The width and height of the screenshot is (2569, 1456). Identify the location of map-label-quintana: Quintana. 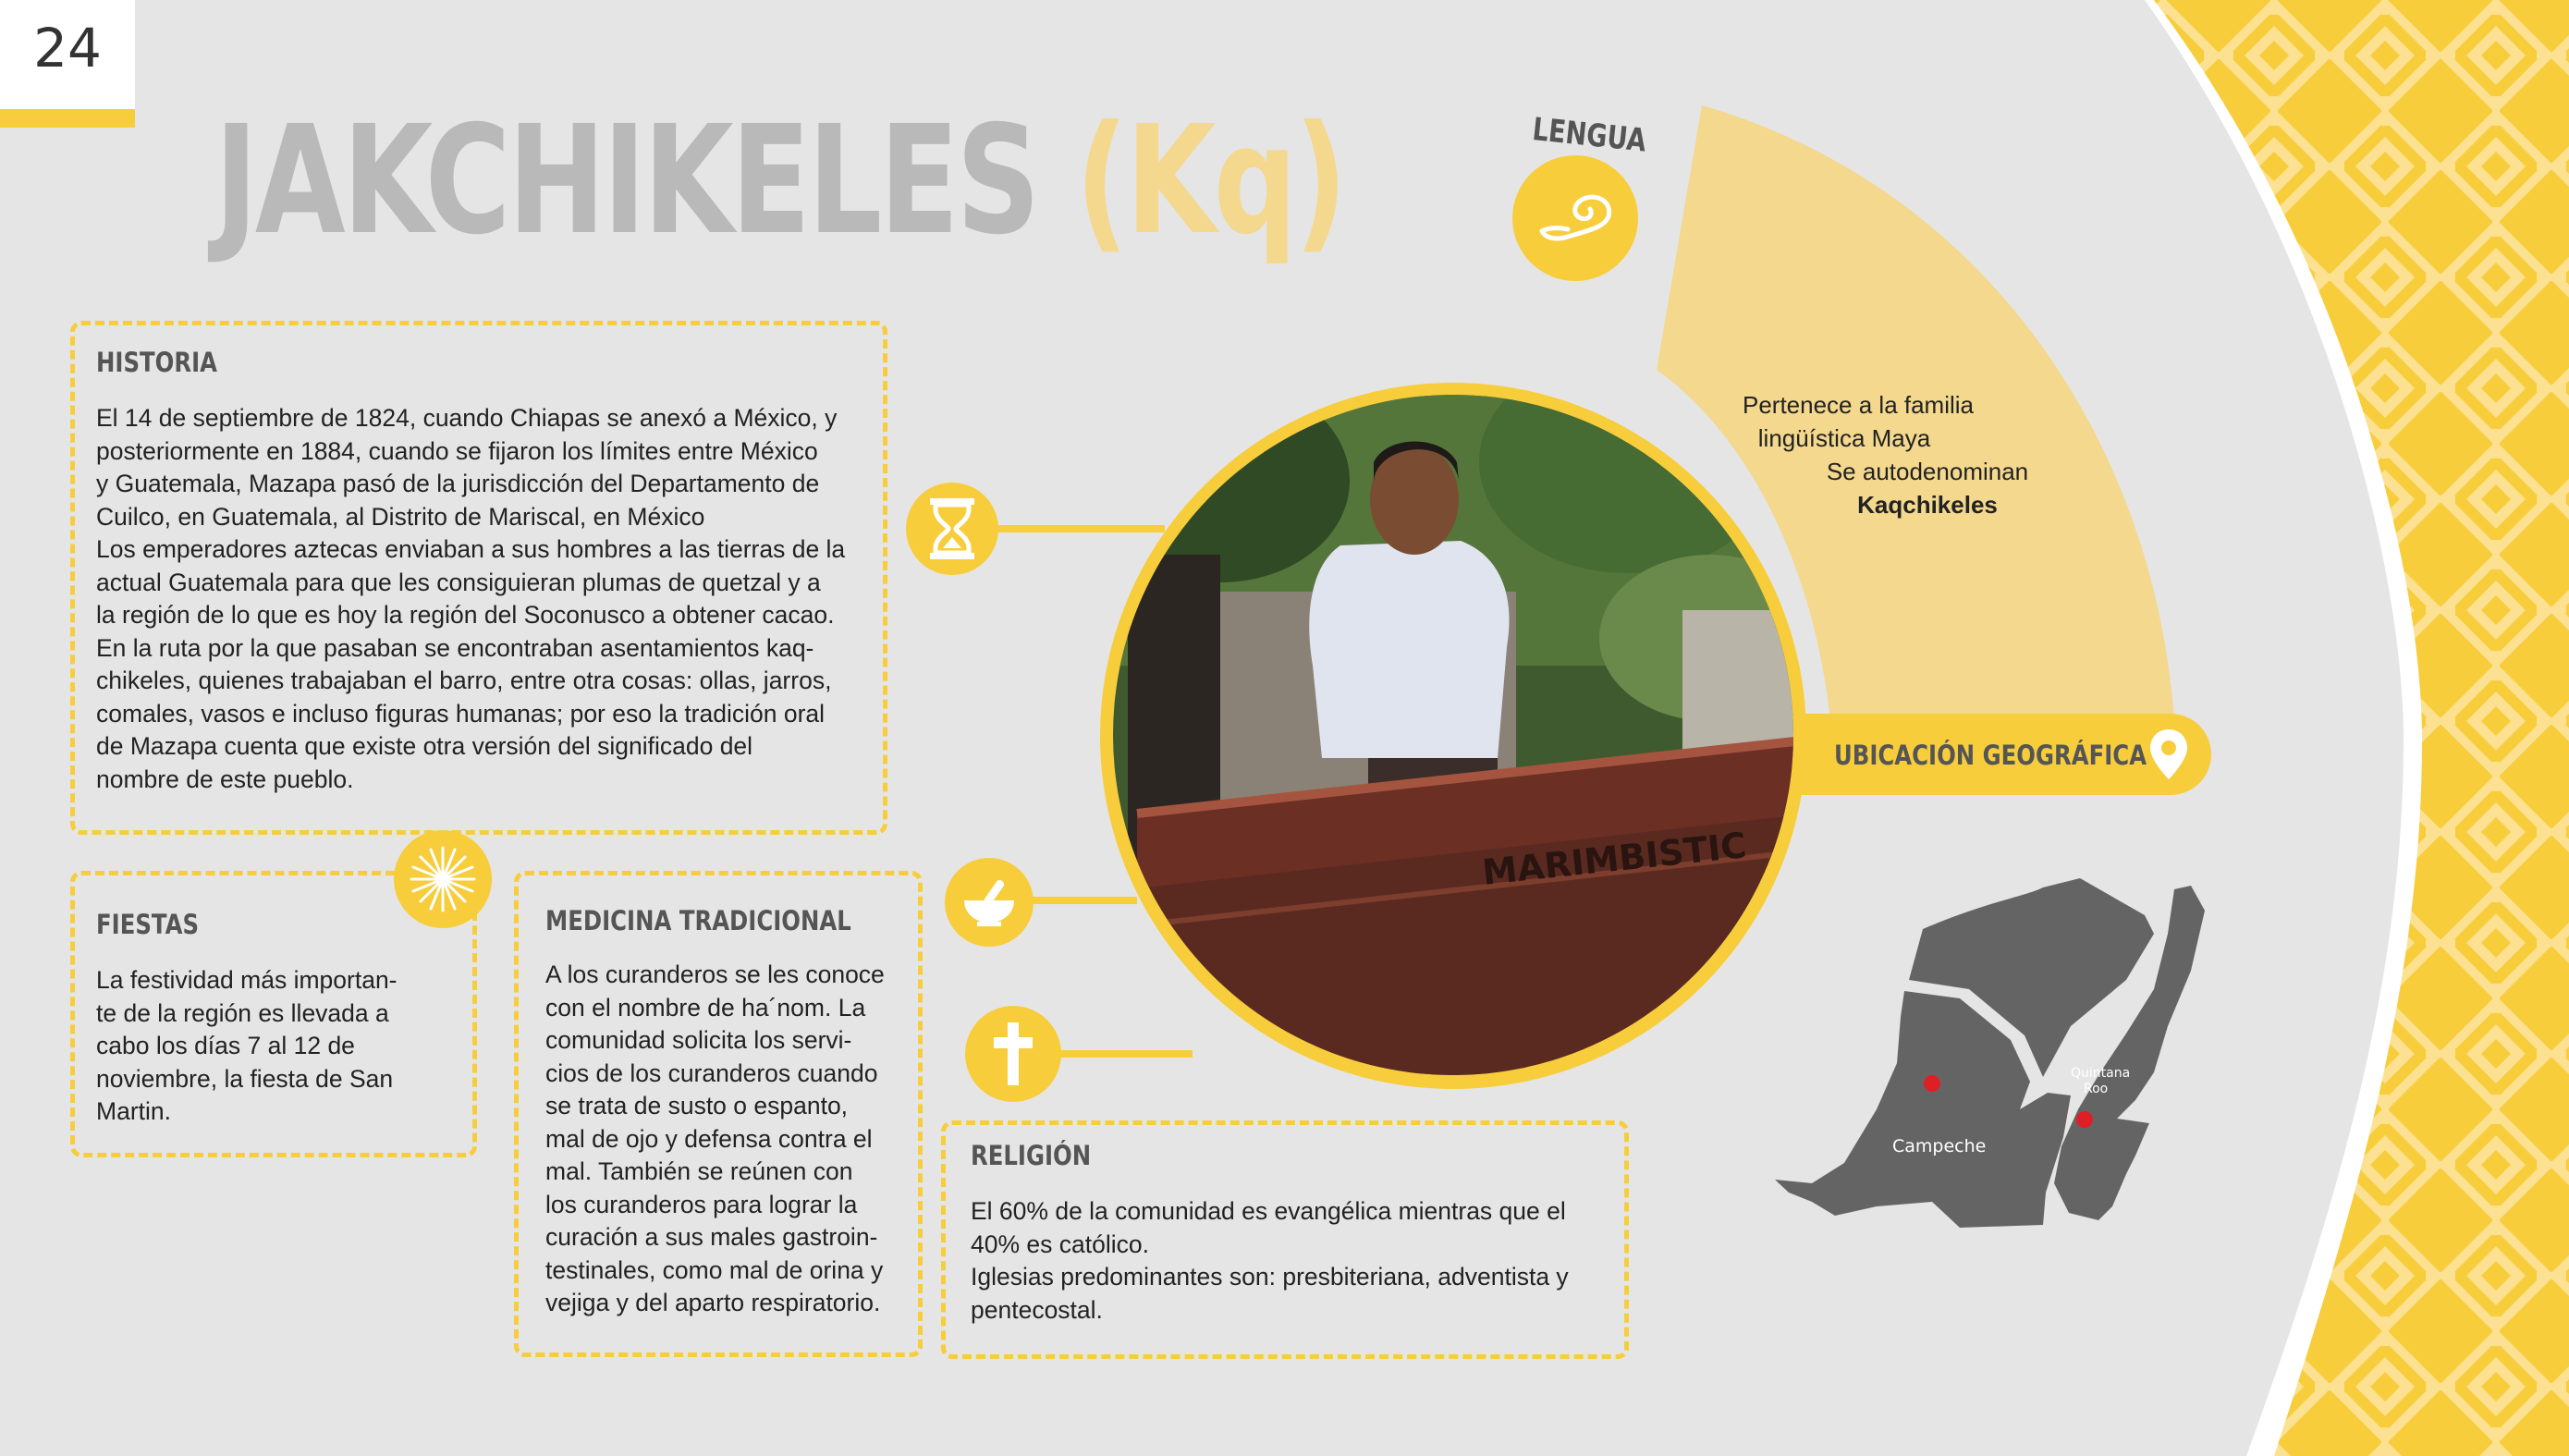
(2101, 1073).